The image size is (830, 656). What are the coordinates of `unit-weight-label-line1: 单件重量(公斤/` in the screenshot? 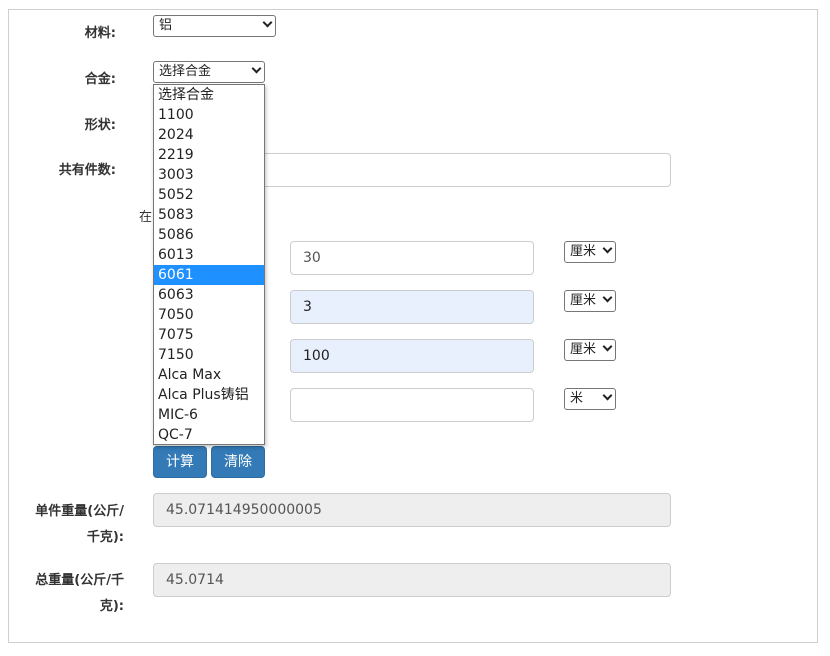 It's located at (79, 511).